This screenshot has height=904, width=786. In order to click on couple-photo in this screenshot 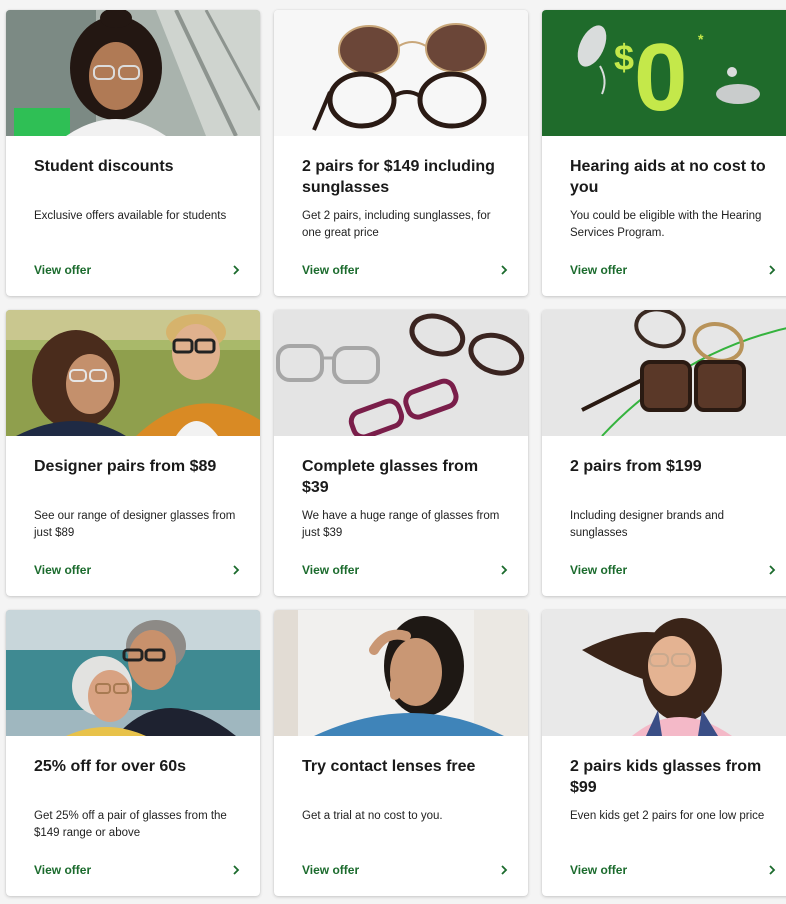, I will do `click(133, 373)`.